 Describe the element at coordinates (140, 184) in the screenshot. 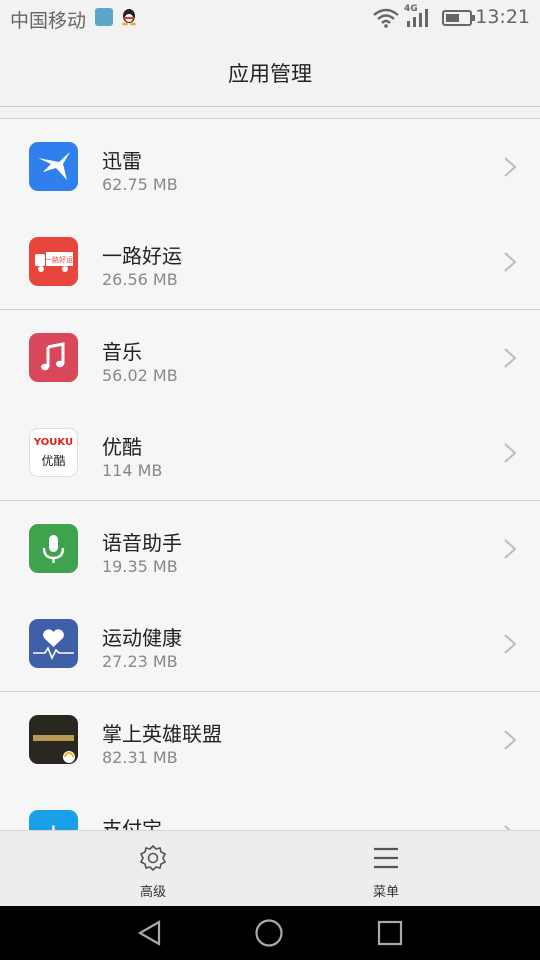

I see `app-size: 62.75 MB` at that location.